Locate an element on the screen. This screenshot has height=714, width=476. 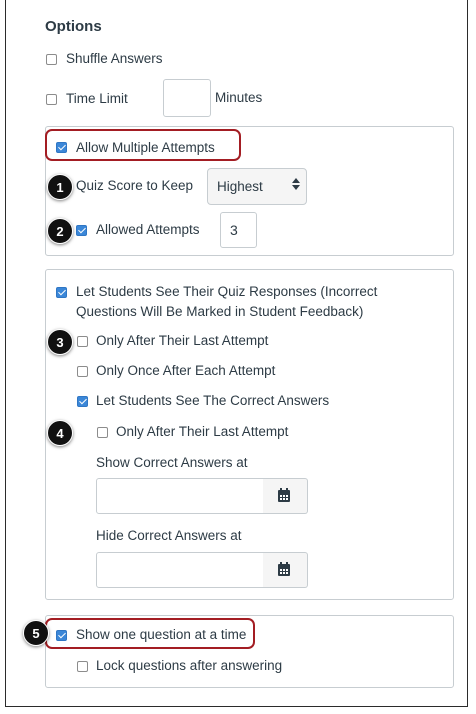
quiz-score-to-keep-value: Highest is located at coordinates (240, 186).